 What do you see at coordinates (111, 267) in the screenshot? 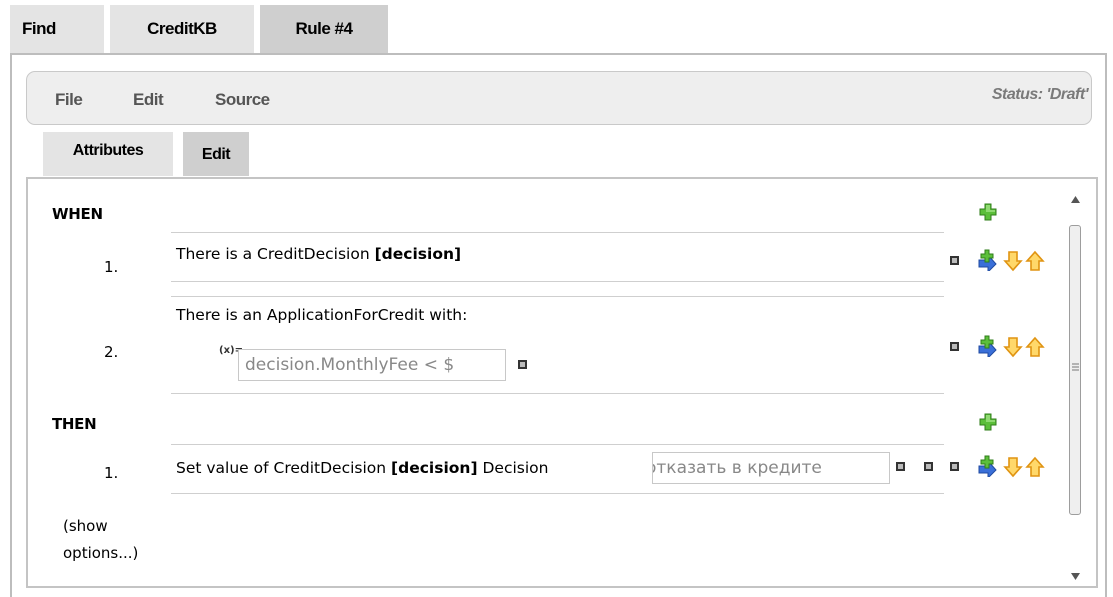
I see `condition-number: 1.` at bounding box center [111, 267].